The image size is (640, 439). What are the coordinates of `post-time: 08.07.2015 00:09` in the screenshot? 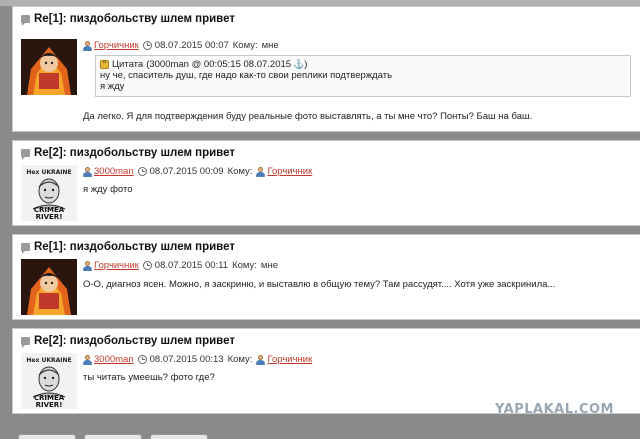 It's located at (186, 171).